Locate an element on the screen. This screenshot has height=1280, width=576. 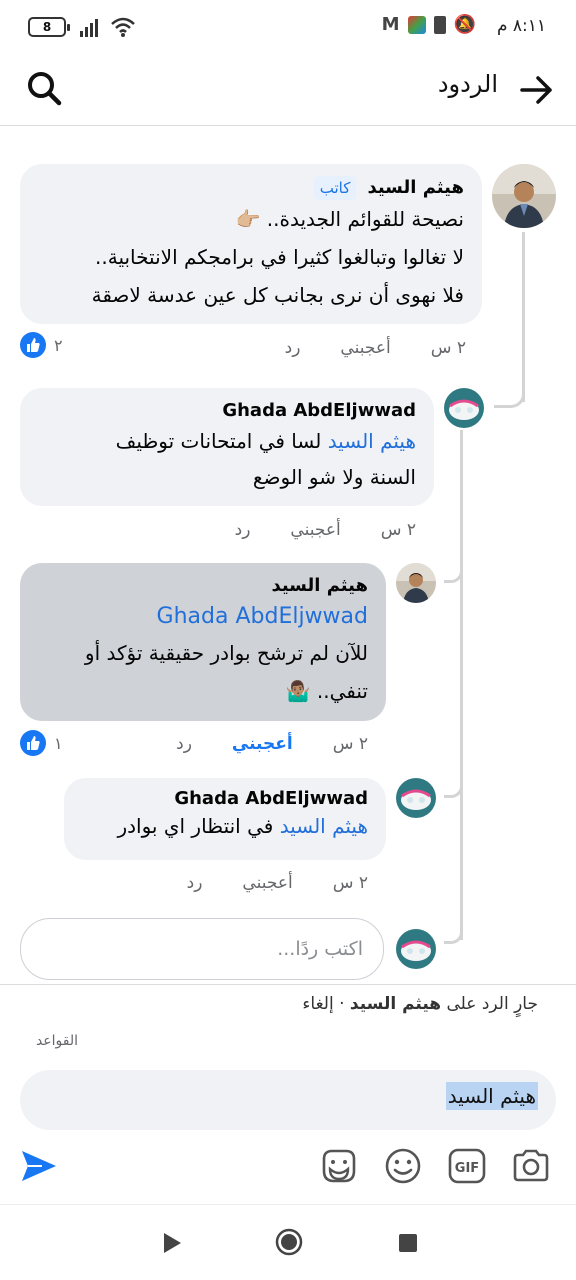
recents-nav-icon is located at coordinates (408, 1243).